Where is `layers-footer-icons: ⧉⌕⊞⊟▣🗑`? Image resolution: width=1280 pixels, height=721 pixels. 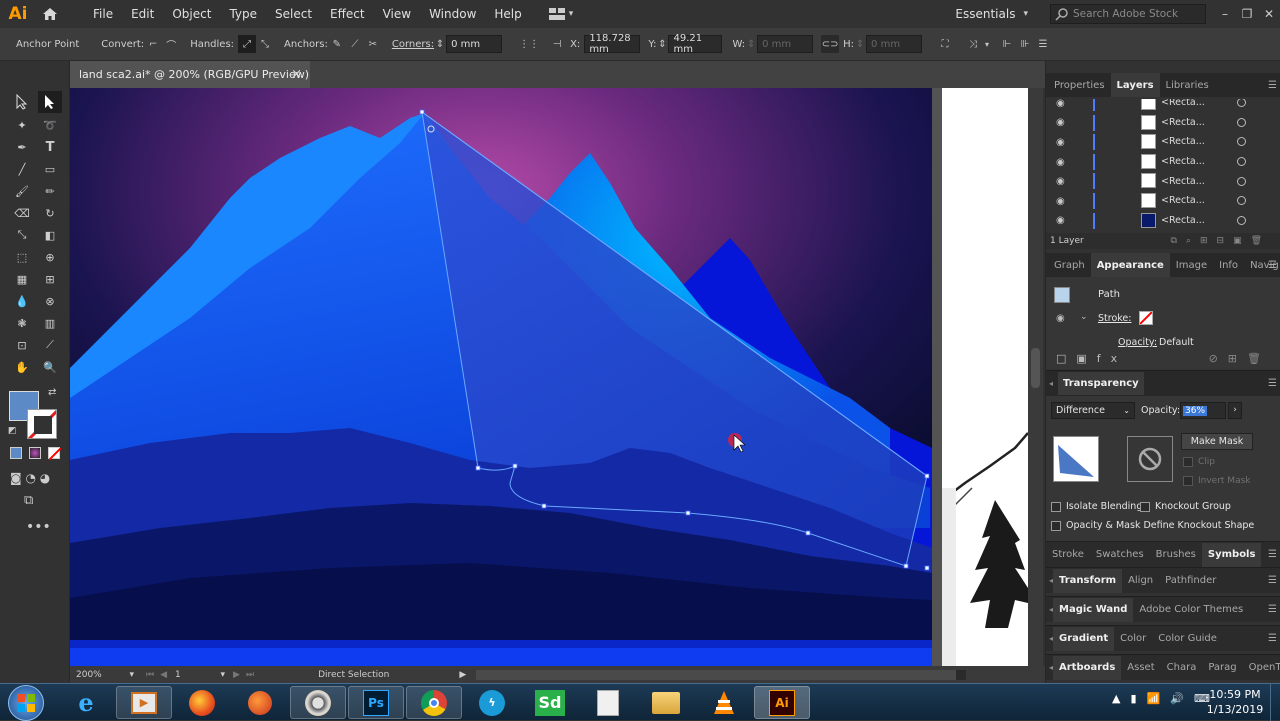 layers-footer-icons: ⧉⌕⊞⊟▣🗑 is located at coordinates (1221, 241).